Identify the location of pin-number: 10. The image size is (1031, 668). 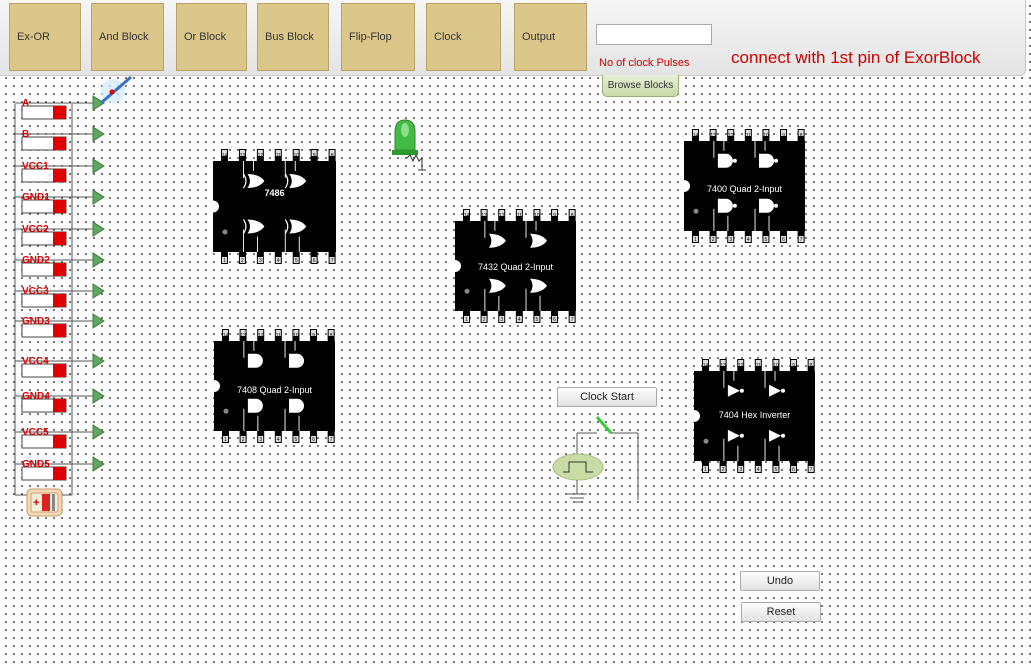
(537, 216).